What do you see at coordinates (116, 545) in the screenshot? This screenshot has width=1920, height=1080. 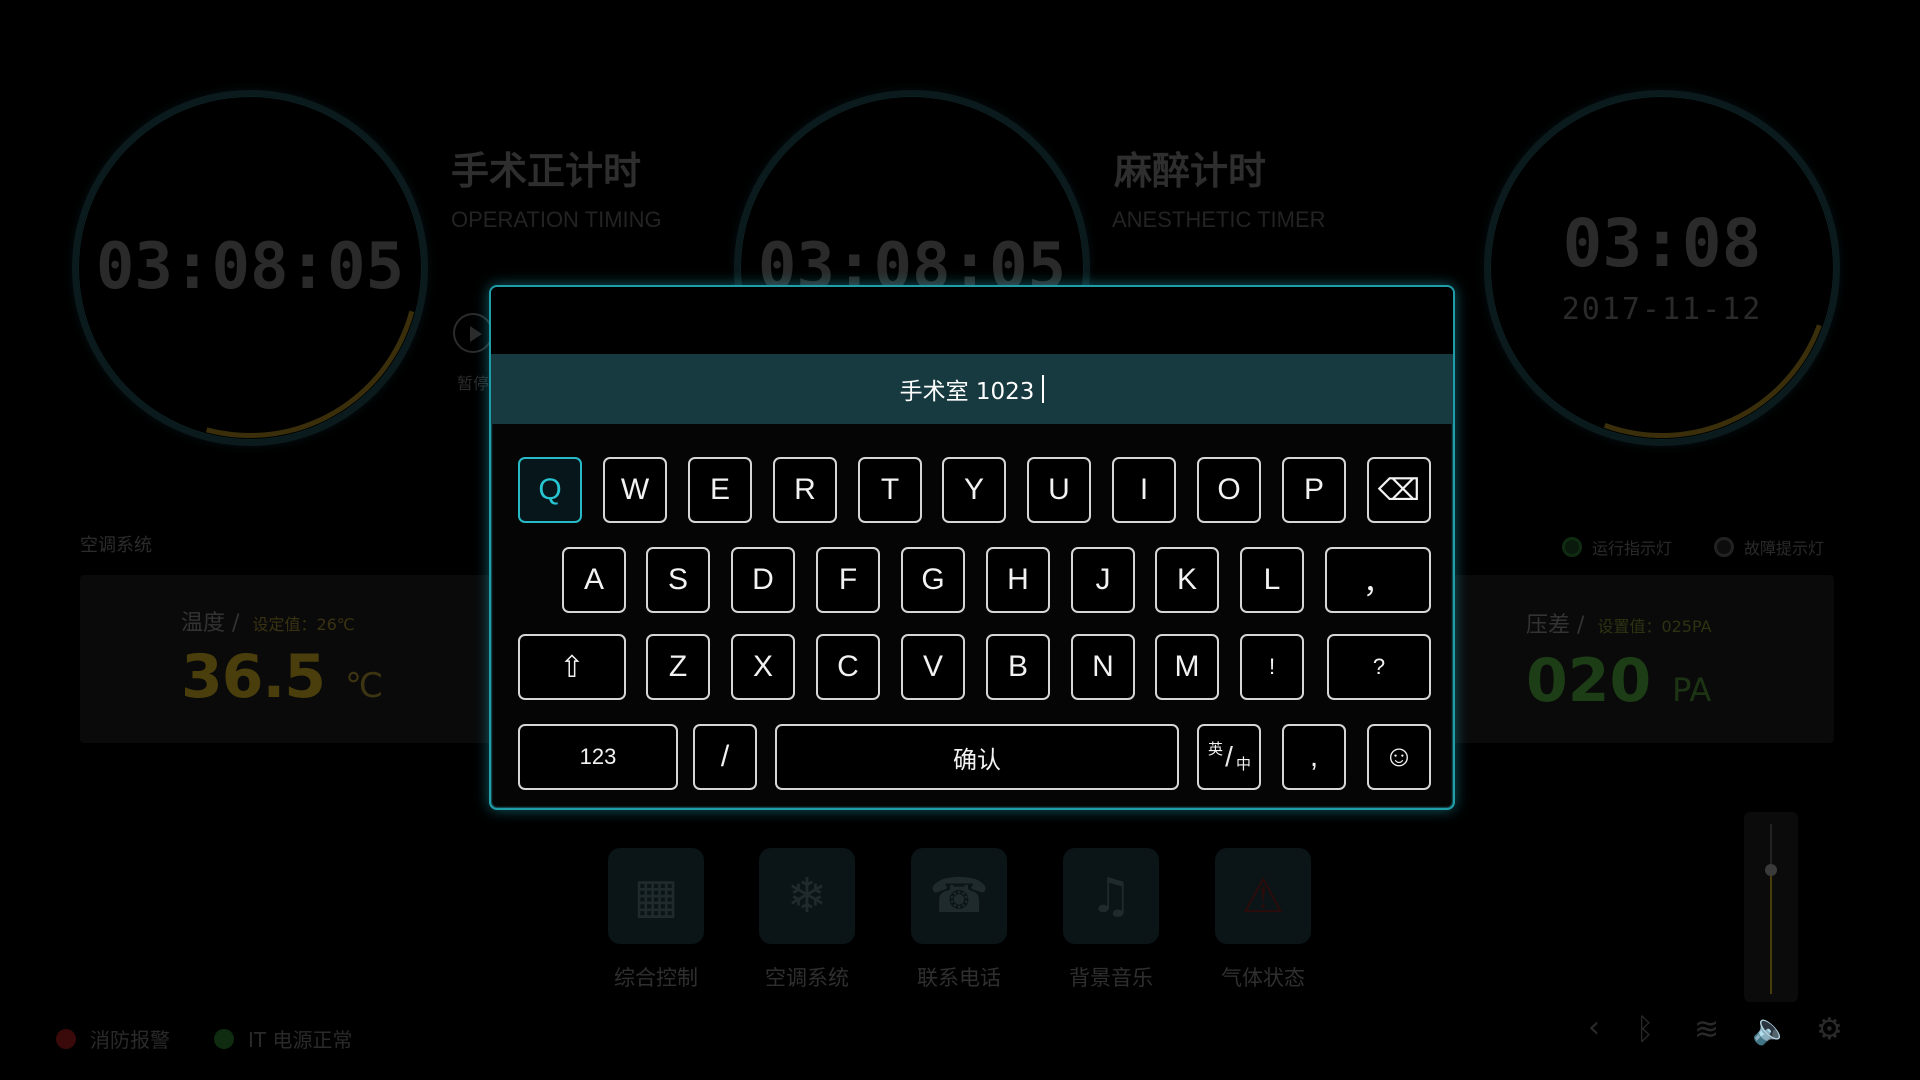 I see `ac-section-label: 空调系统` at bounding box center [116, 545].